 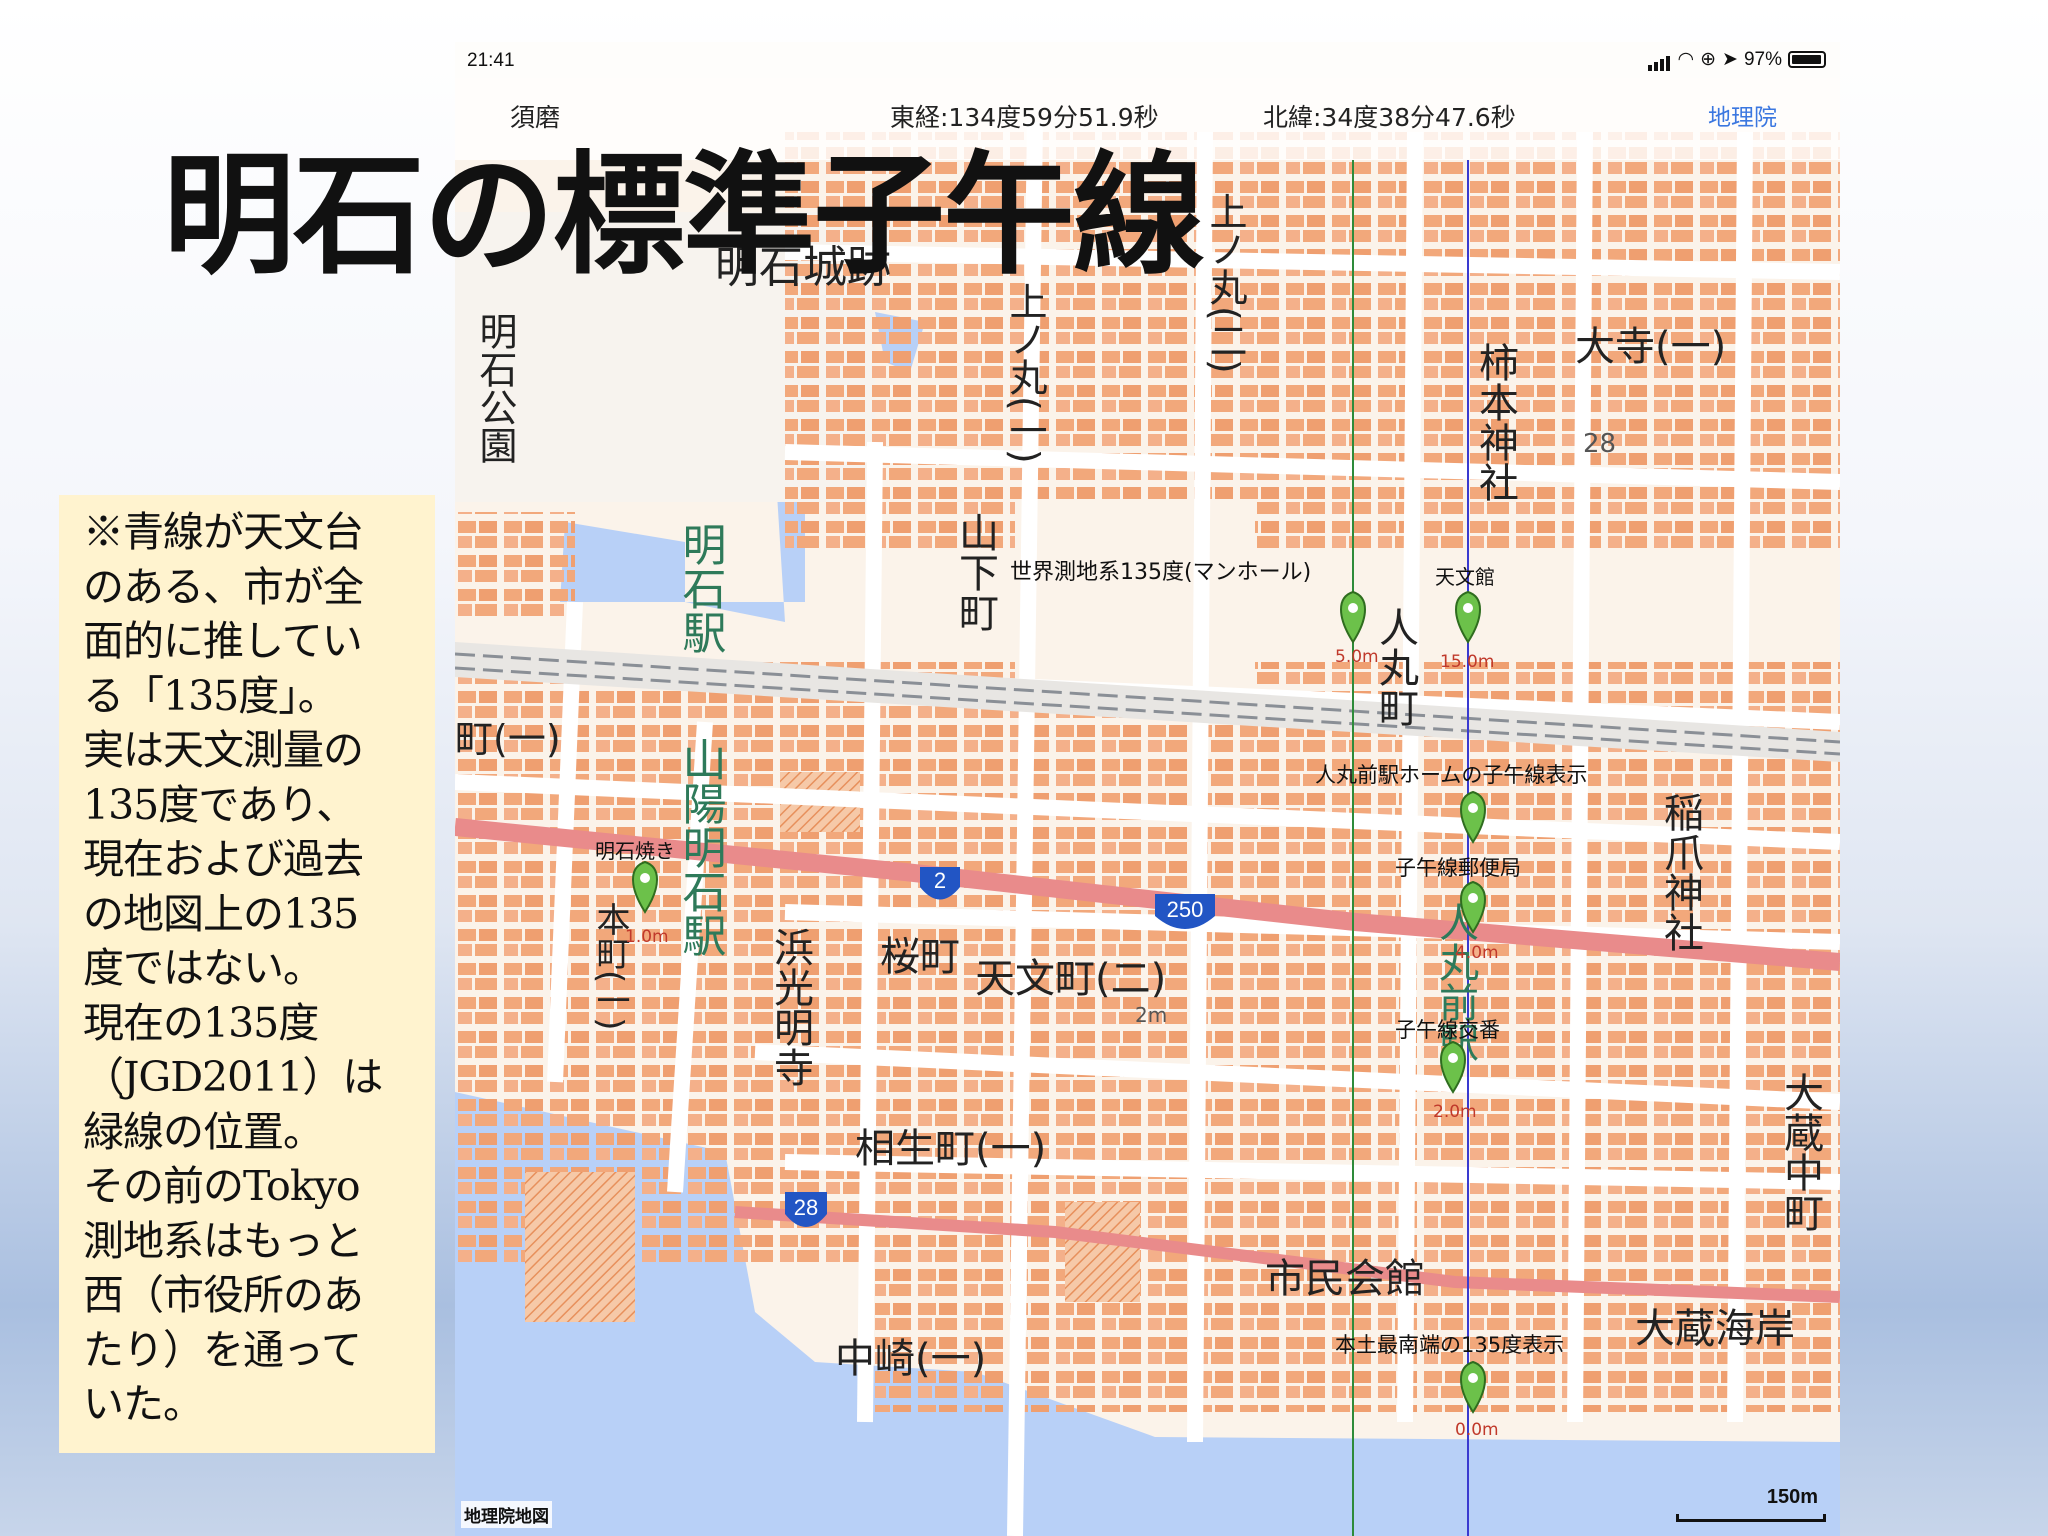 I want to click on label-okura-kaigan: 大蔵海岸, so click(x=1715, y=1329).